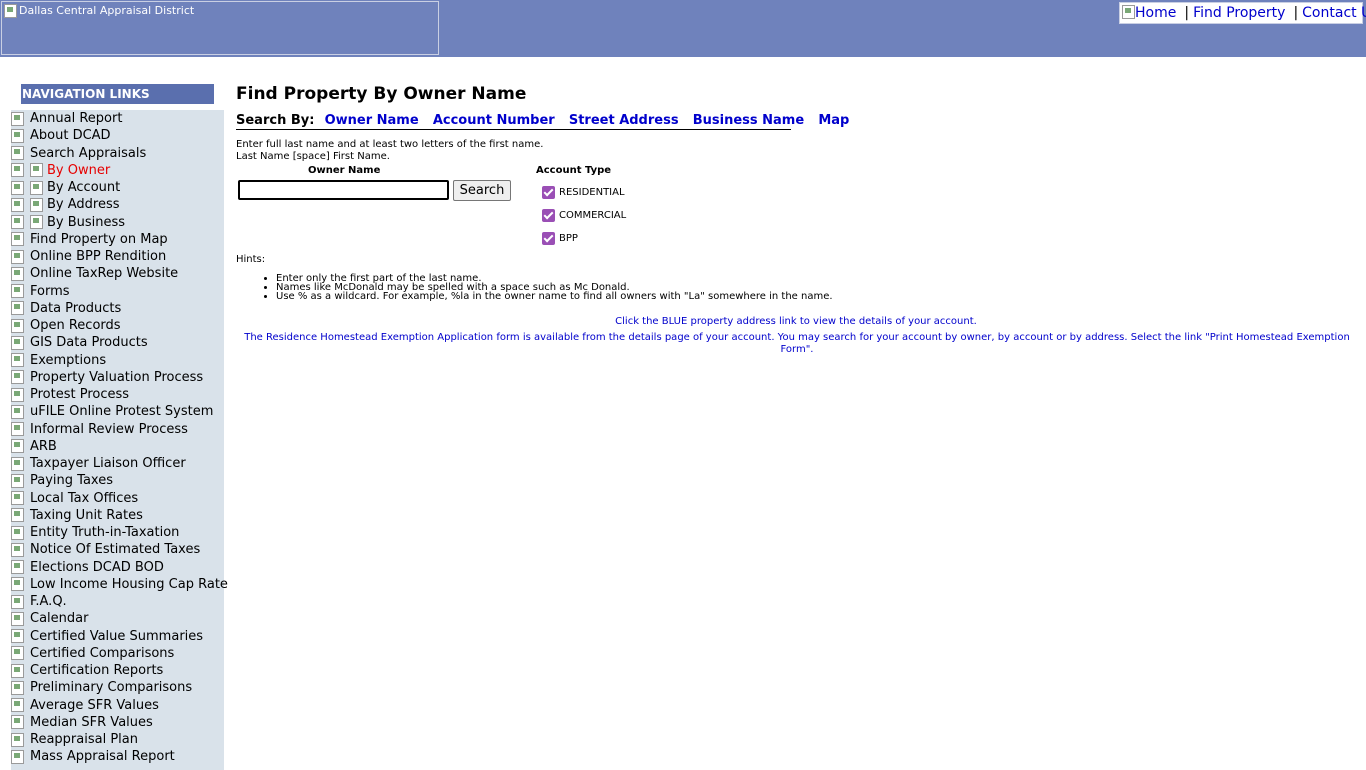 The image size is (1366, 770). I want to click on residential-checkbox, so click(548, 192).